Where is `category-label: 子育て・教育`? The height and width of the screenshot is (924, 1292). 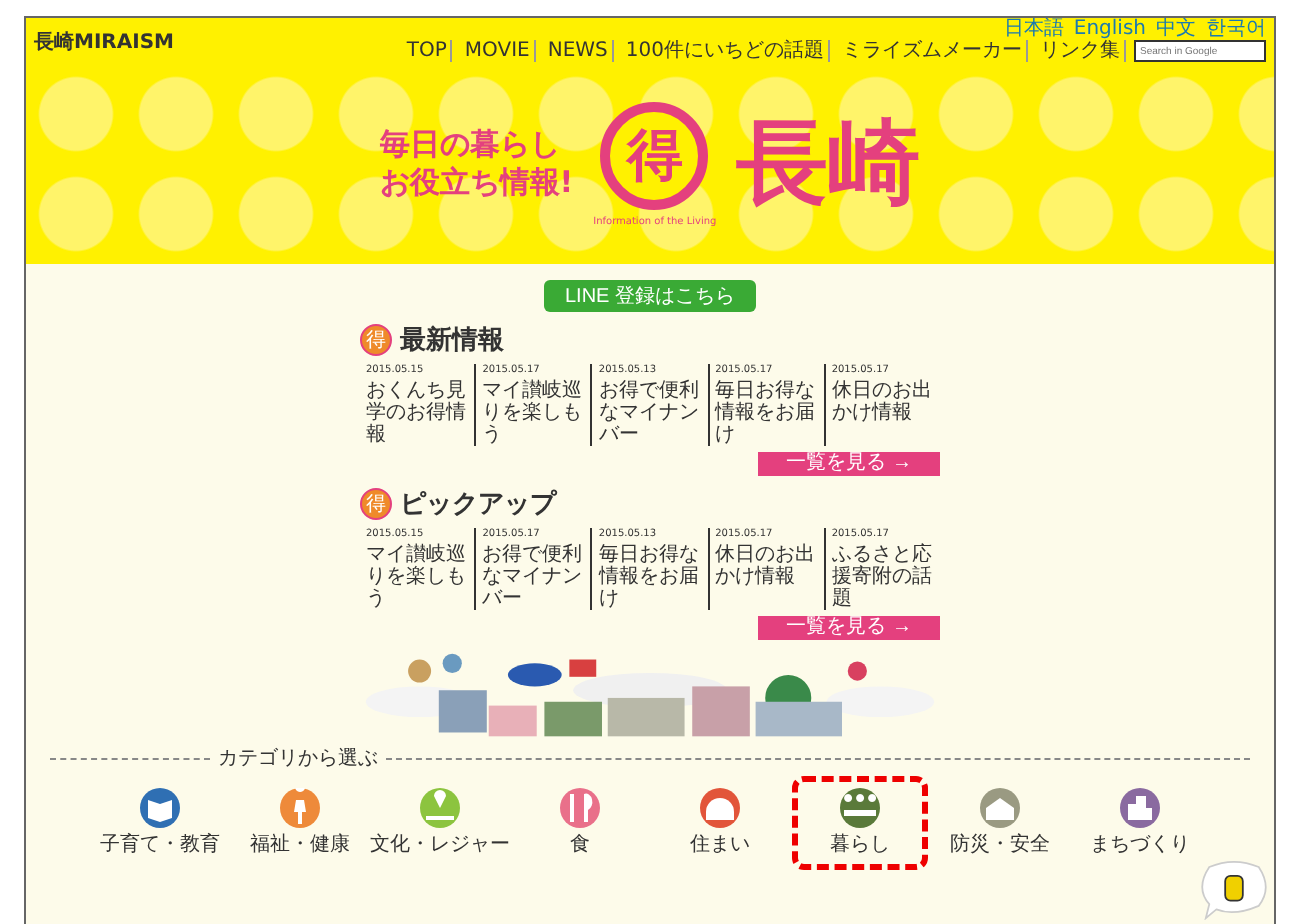 category-label: 子育て・教育 is located at coordinates (160, 844).